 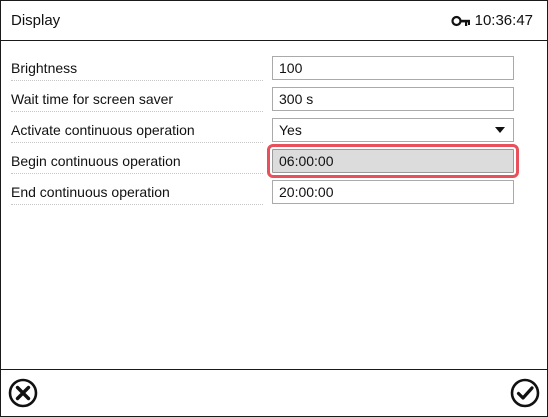 What do you see at coordinates (290, 130) in the screenshot?
I see `activate-continuous-value: Yes` at bounding box center [290, 130].